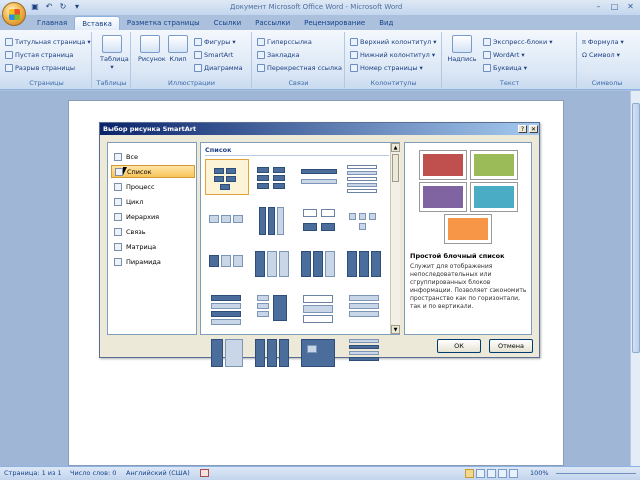 The width and height of the screenshot is (640, 480). I want to click on dialog-close-button: ✕, so click(533, 129).